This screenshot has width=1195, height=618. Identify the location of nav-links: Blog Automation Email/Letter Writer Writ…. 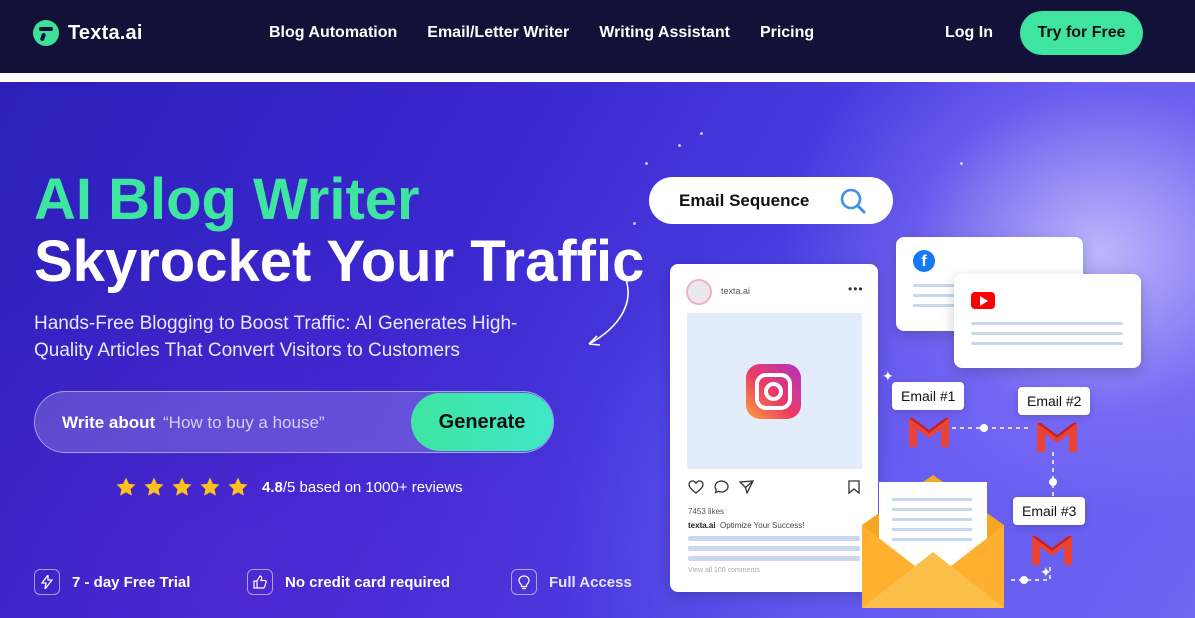
(541, 33).